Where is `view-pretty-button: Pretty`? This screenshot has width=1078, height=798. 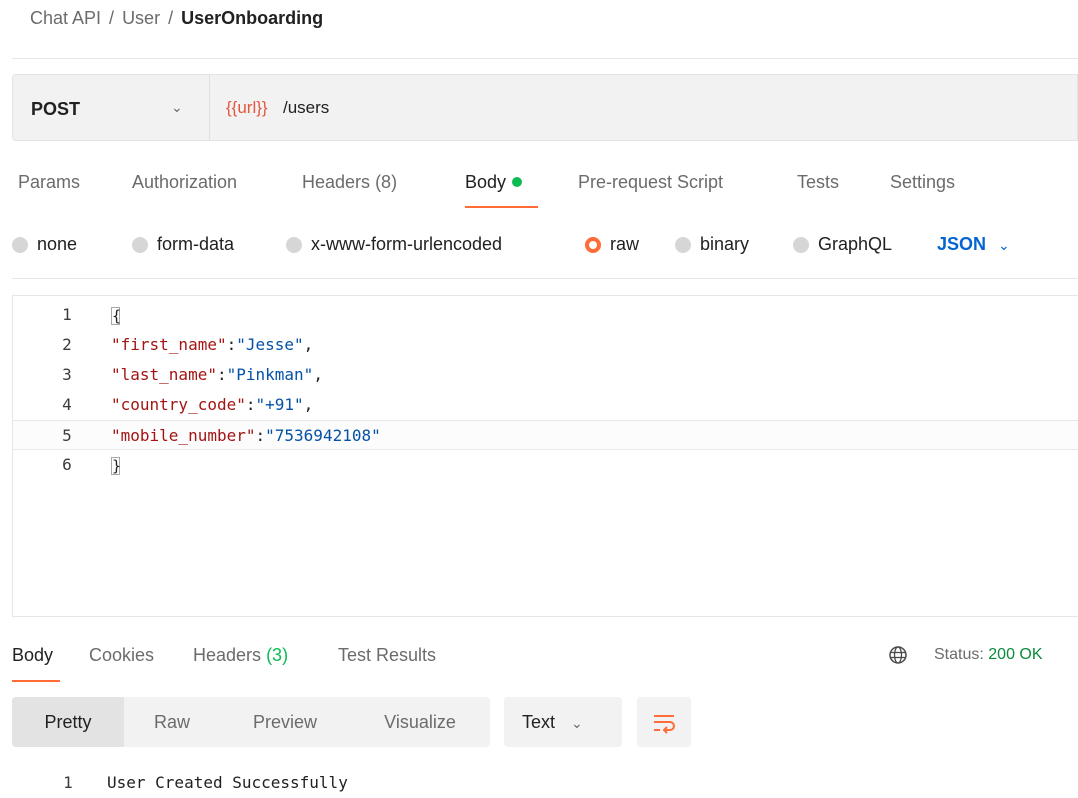 view-pretty-button: Pretty is located at coordinates (68, 722).